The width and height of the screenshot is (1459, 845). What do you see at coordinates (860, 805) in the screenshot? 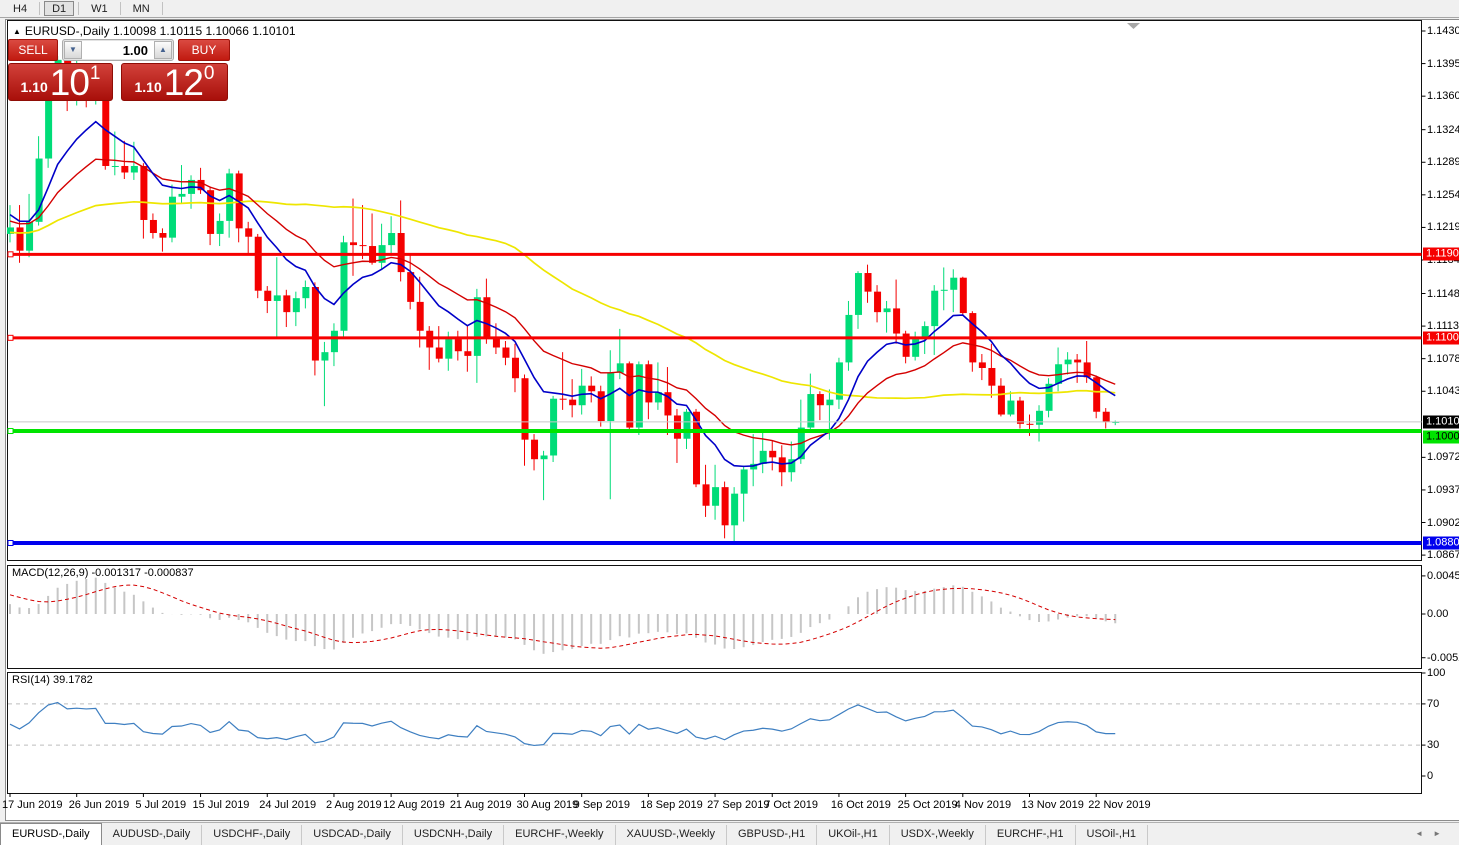
I see `date-tick-label: 16 Oct 2019` at bounding box center [860, 805].